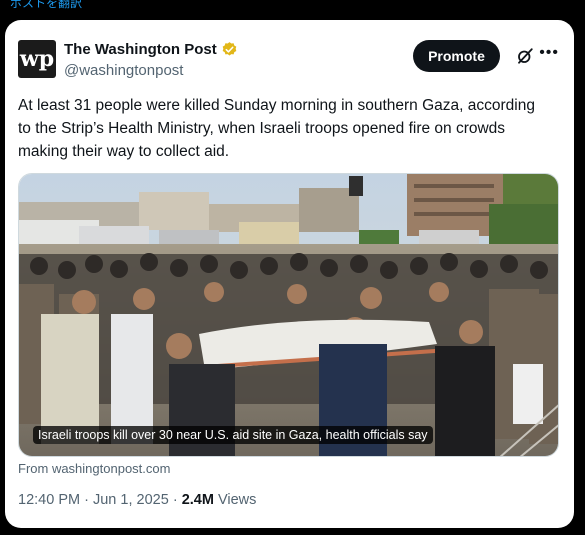 The height and width of the screenshot is (535, 585). I want to click on promote-button: Promote, so click(456, 56).